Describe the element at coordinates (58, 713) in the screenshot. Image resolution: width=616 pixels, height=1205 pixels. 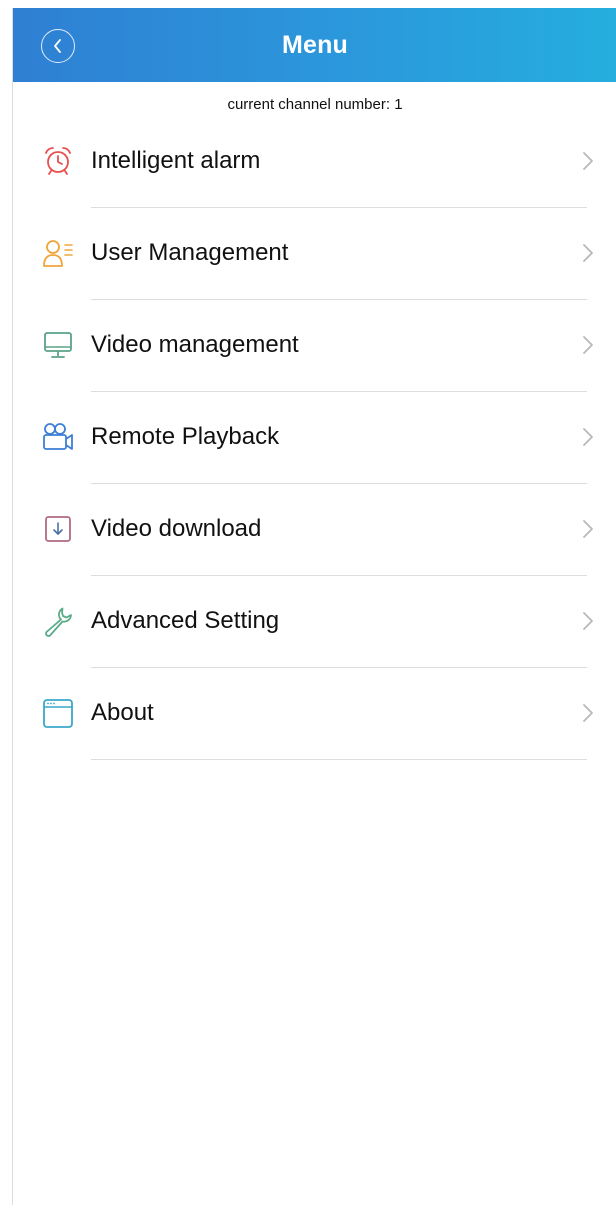
I see `browser-window-icon` at that location.